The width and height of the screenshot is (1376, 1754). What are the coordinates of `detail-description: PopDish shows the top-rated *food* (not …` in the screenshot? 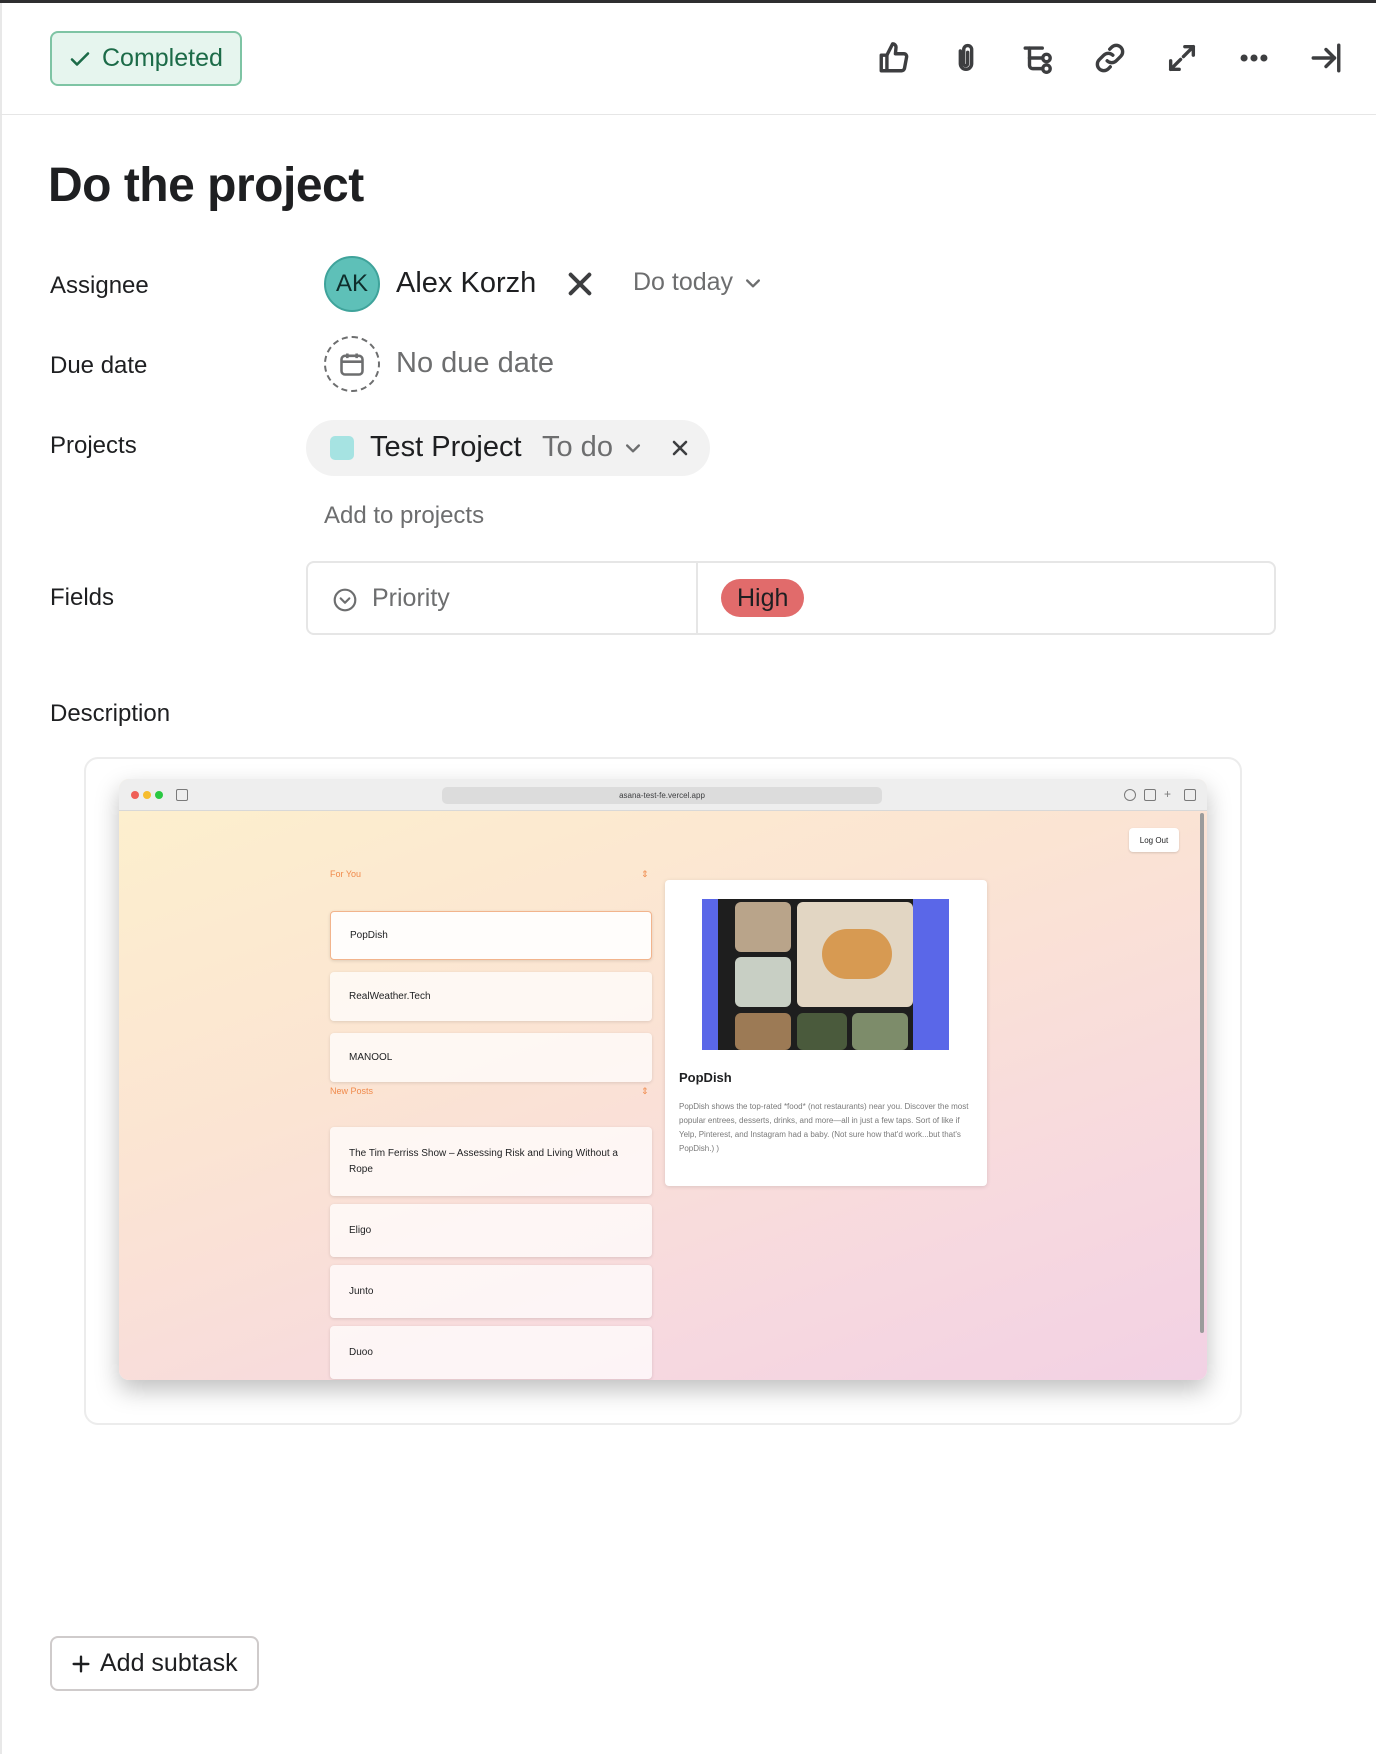 It's located at (824, 1127).